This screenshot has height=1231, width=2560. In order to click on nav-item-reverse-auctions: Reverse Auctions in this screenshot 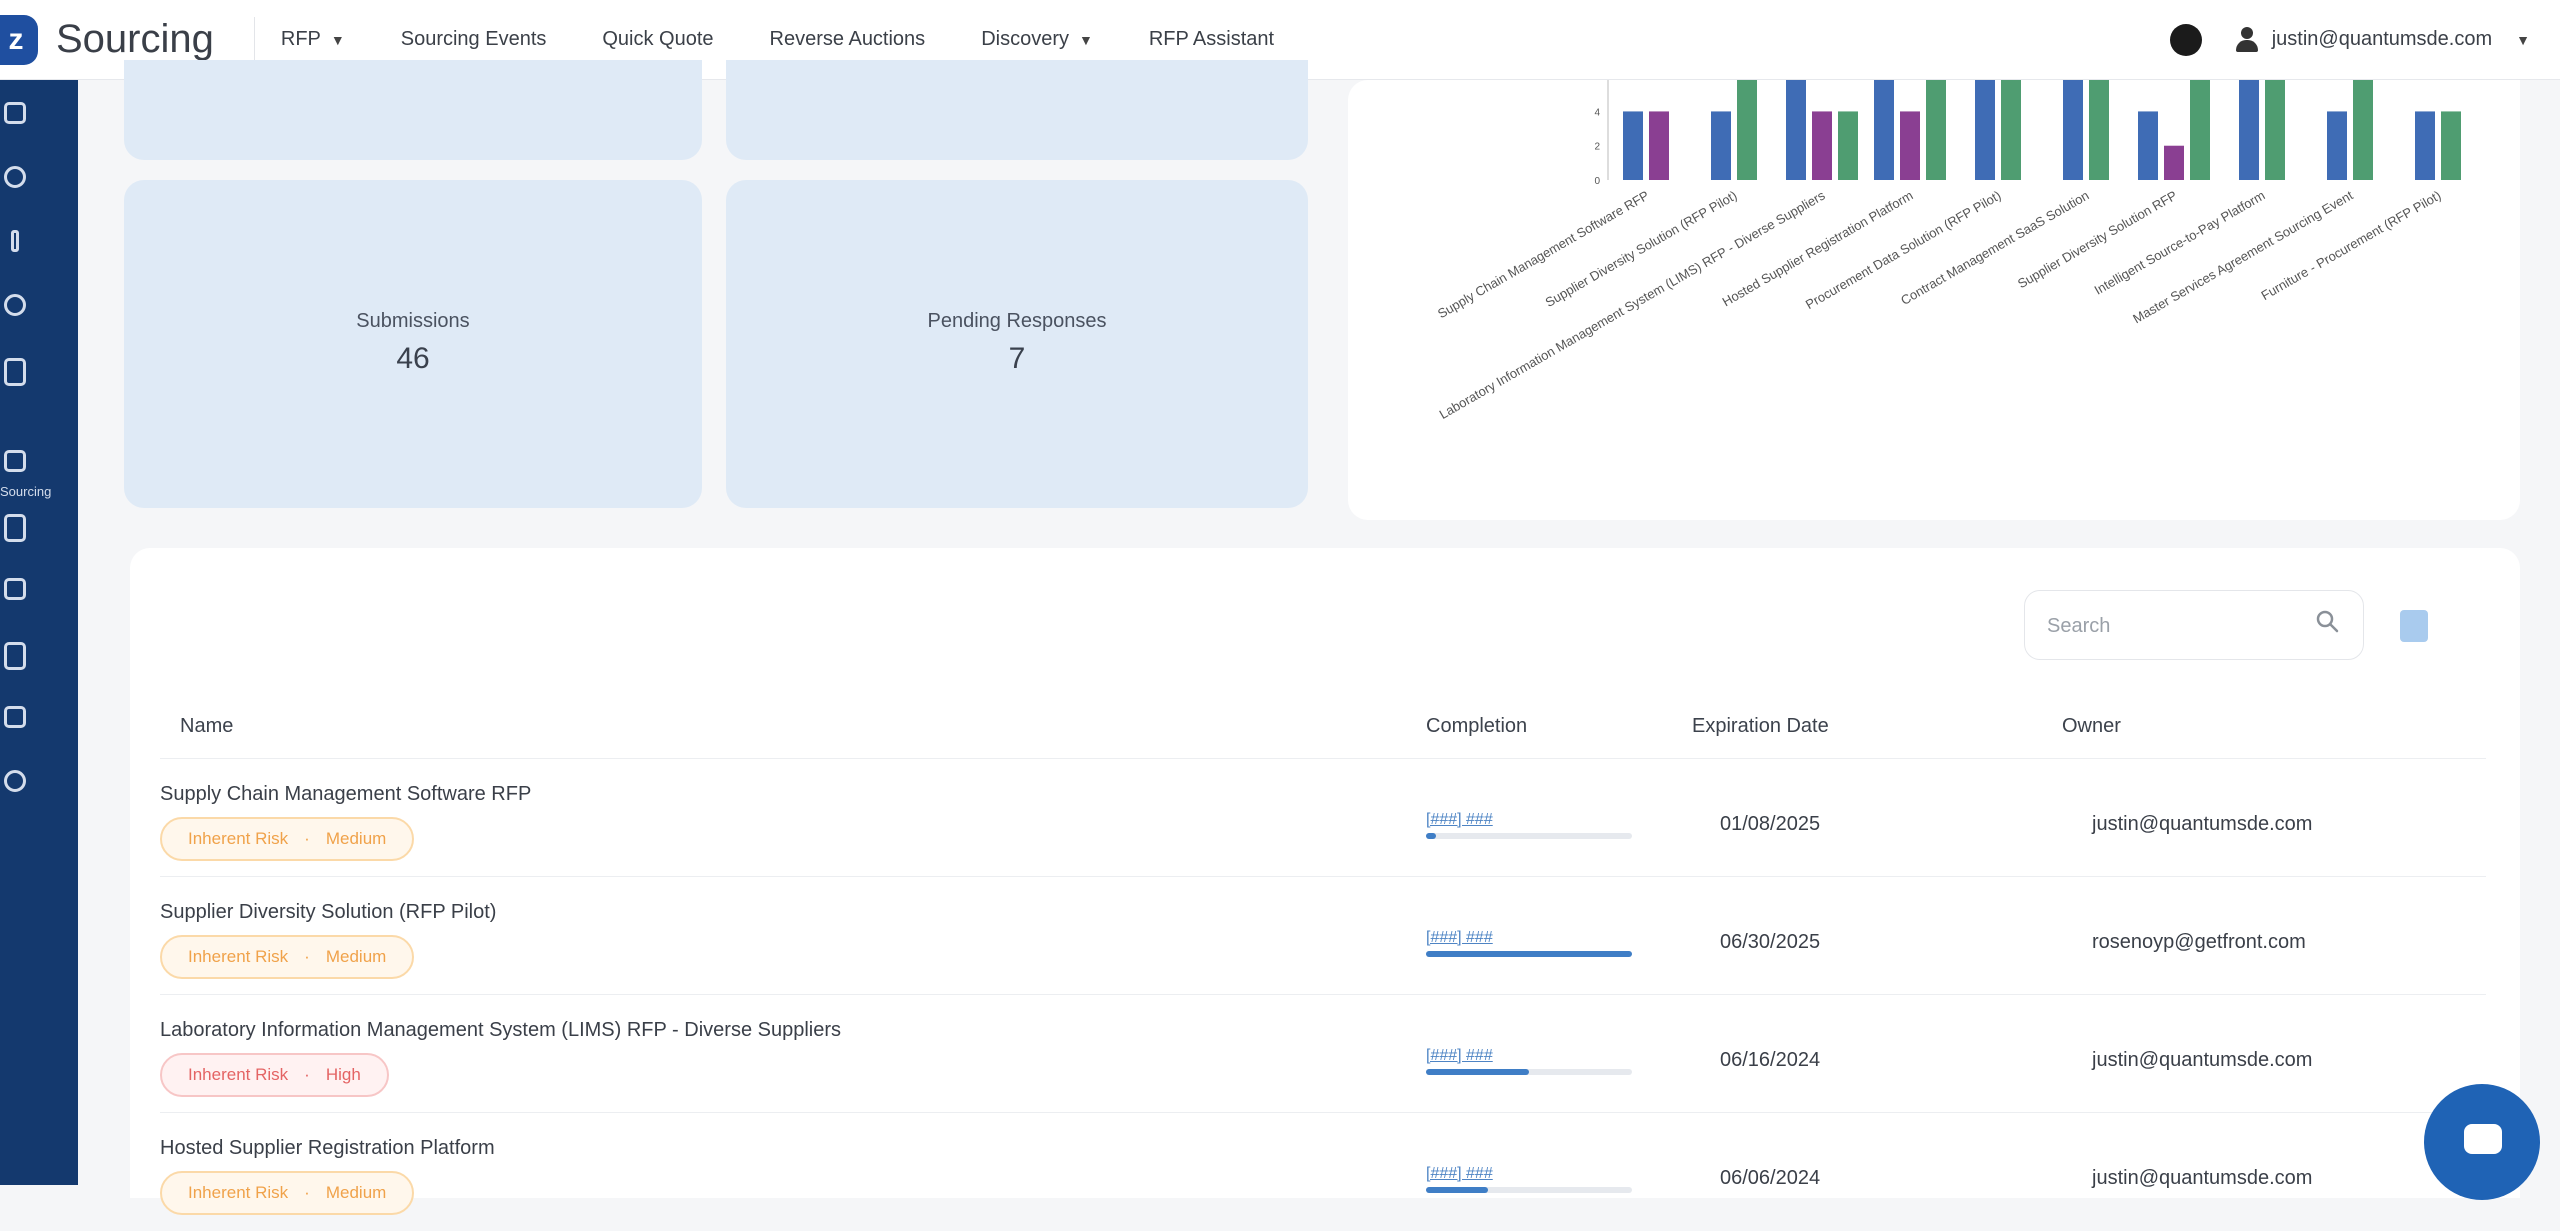, I will do `click(848, 39)`.